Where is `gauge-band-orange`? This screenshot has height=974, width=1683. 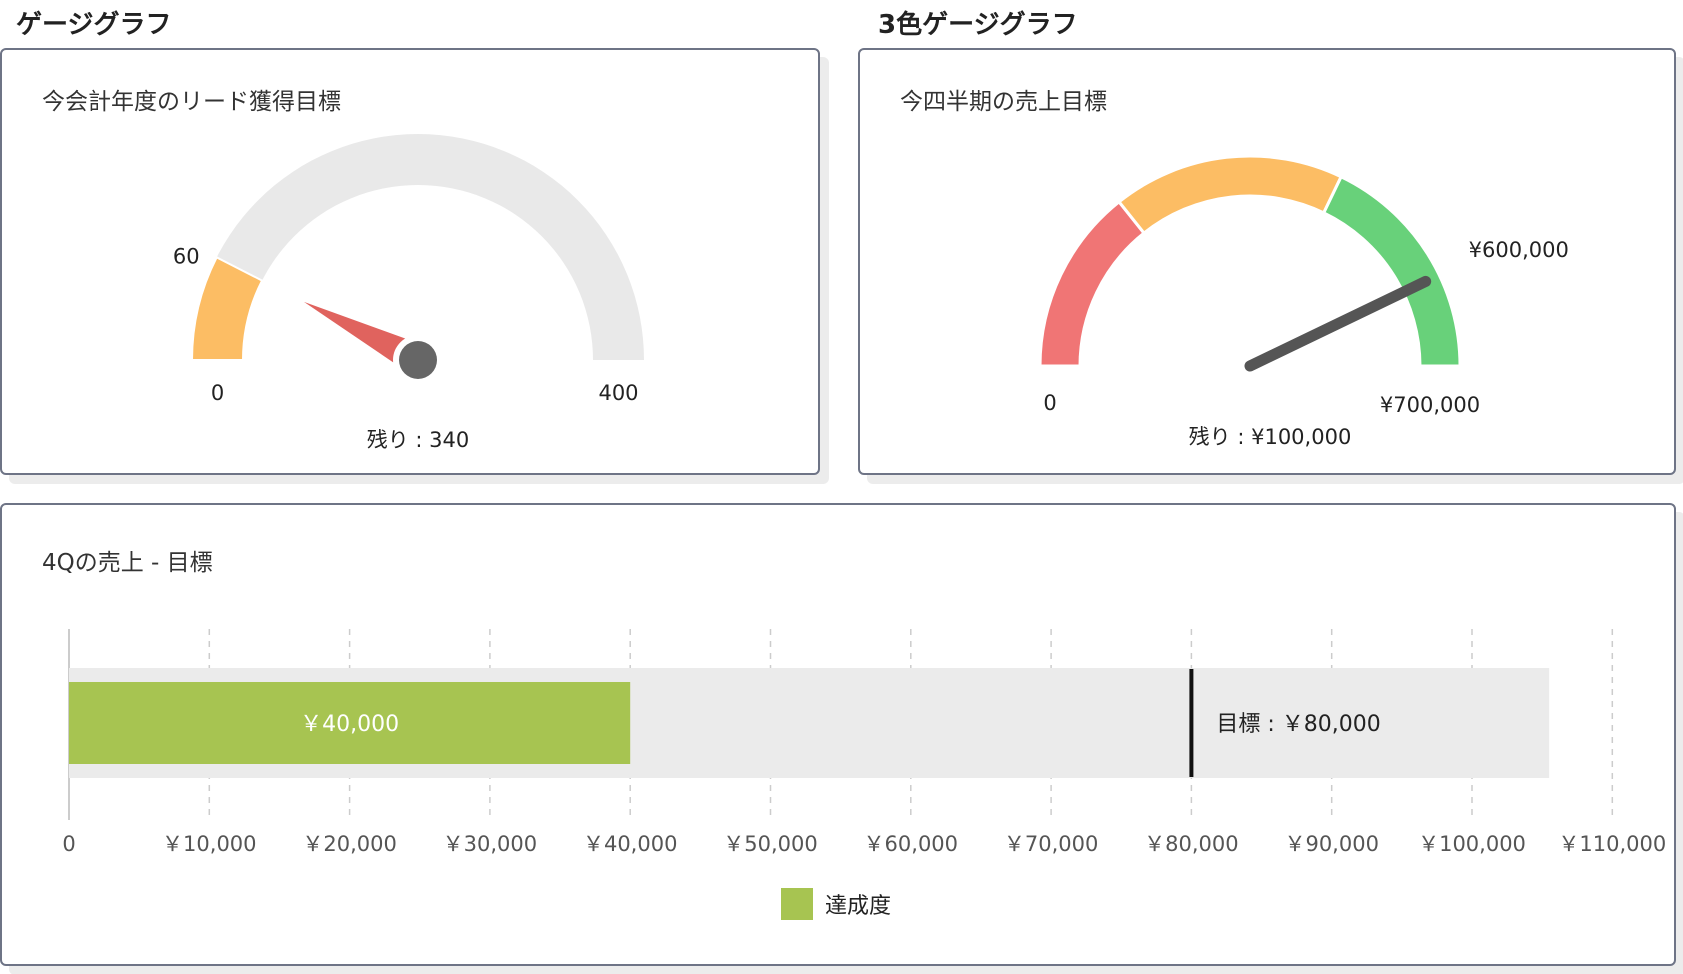 gauge-band-orange is located at coordinates (1230, 195).